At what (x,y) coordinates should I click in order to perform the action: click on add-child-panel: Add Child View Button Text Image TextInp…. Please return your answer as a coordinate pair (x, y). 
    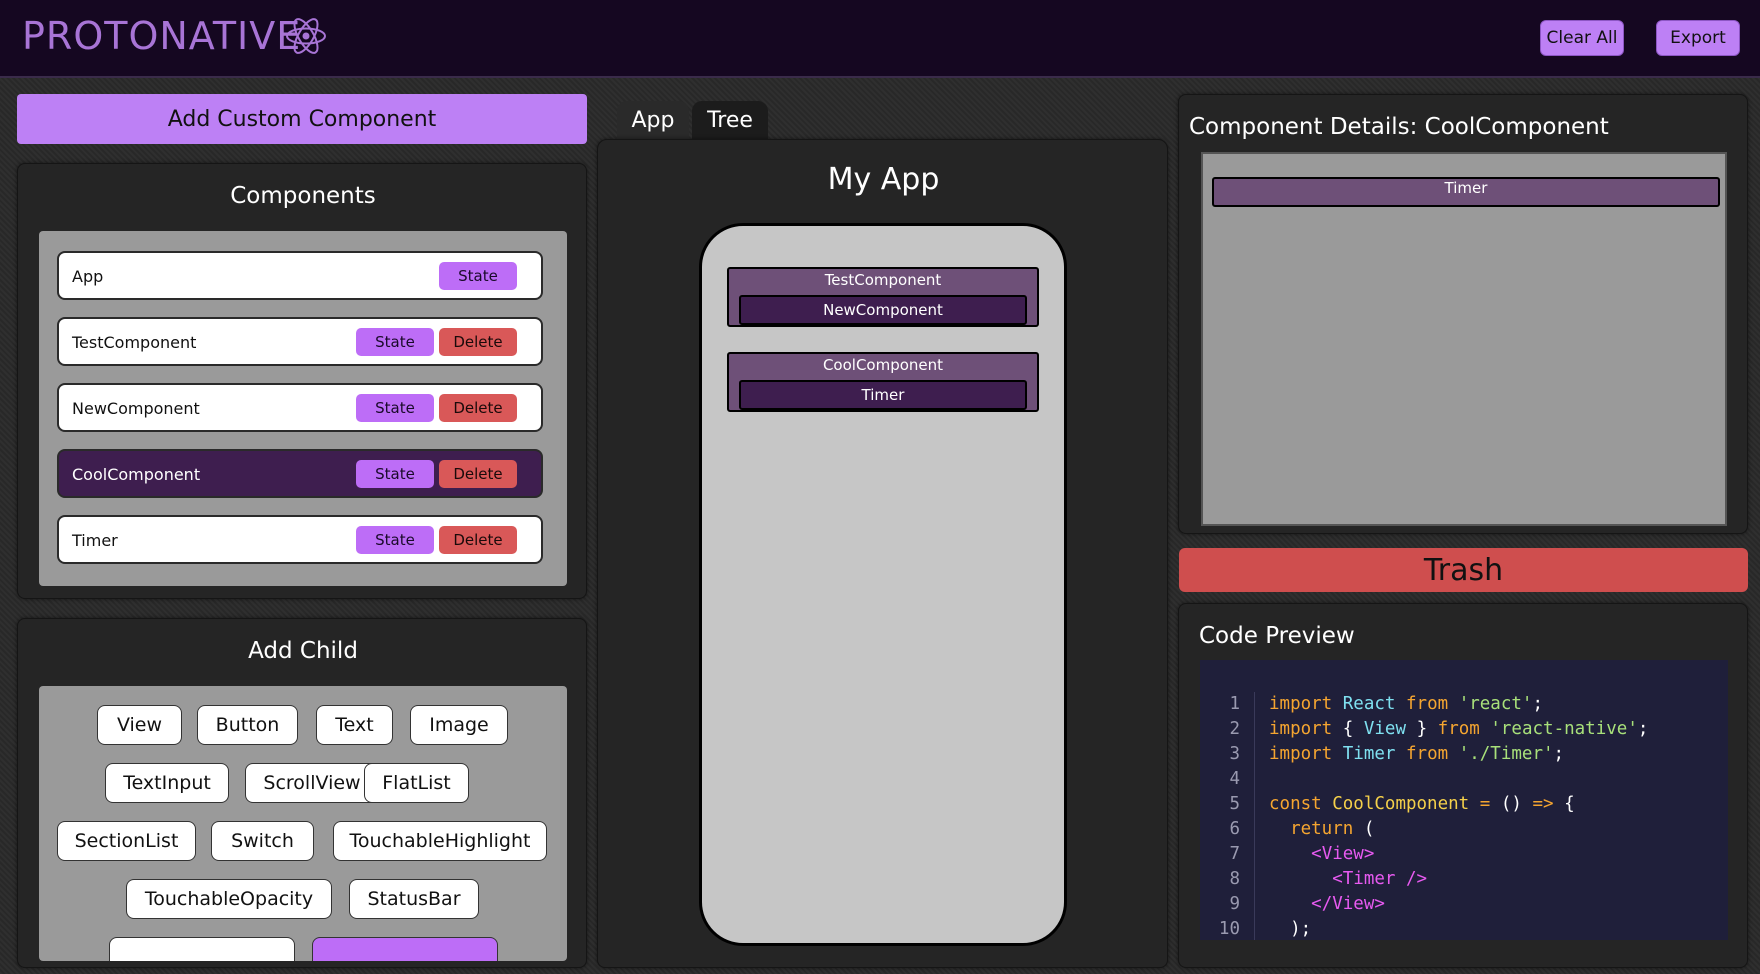
    Looking at the image, I should click on (302, 793).